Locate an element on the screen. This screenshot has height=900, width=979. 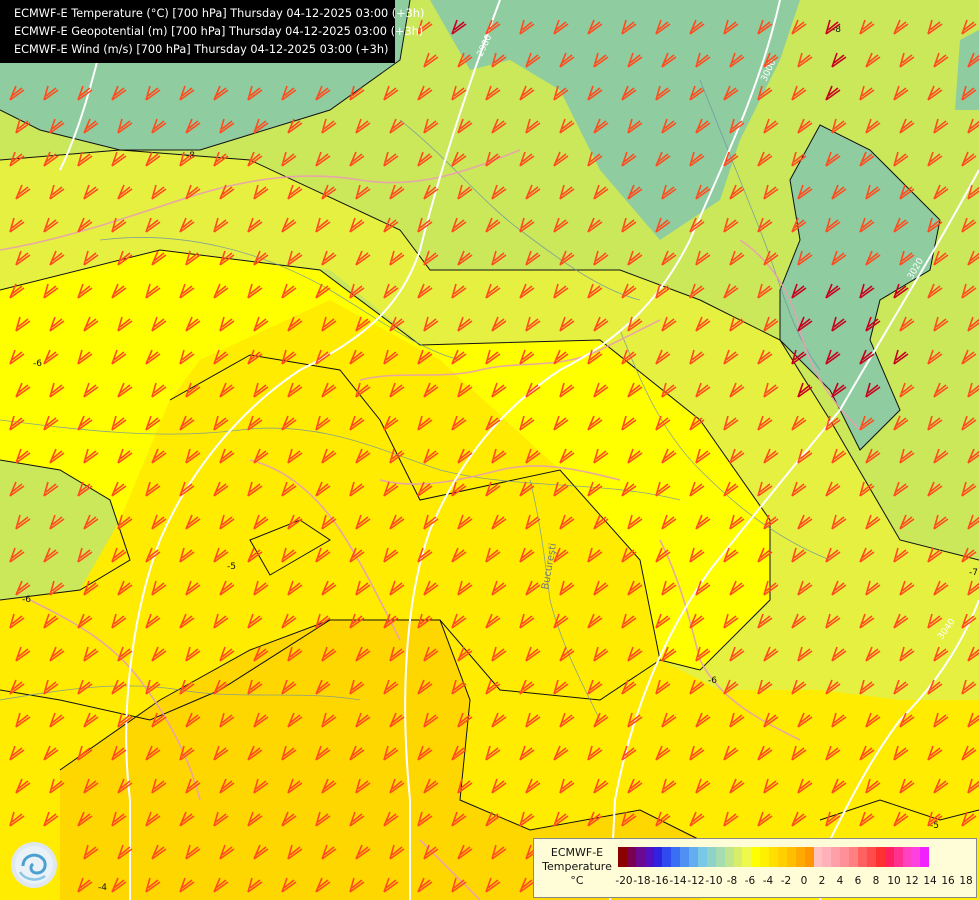
legend-tick: 6 is located at coordinates (858, 881).